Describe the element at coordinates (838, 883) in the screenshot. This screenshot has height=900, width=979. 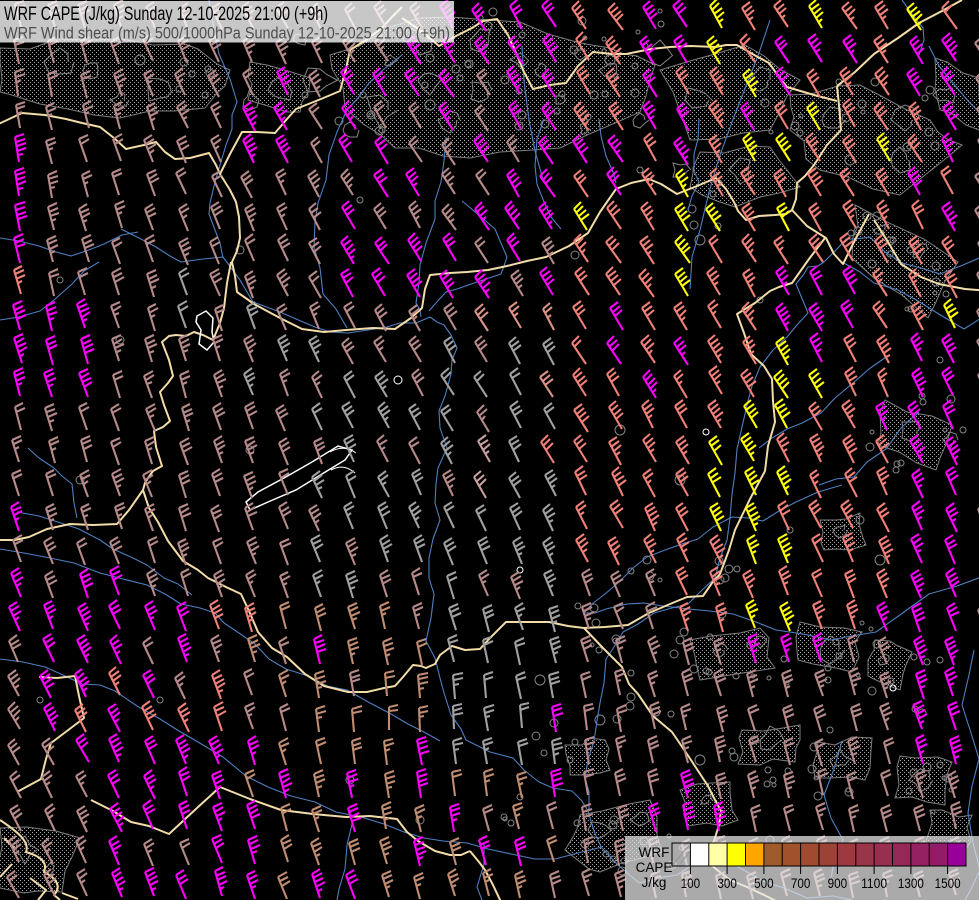
I see `svg-text: 900` at that location.